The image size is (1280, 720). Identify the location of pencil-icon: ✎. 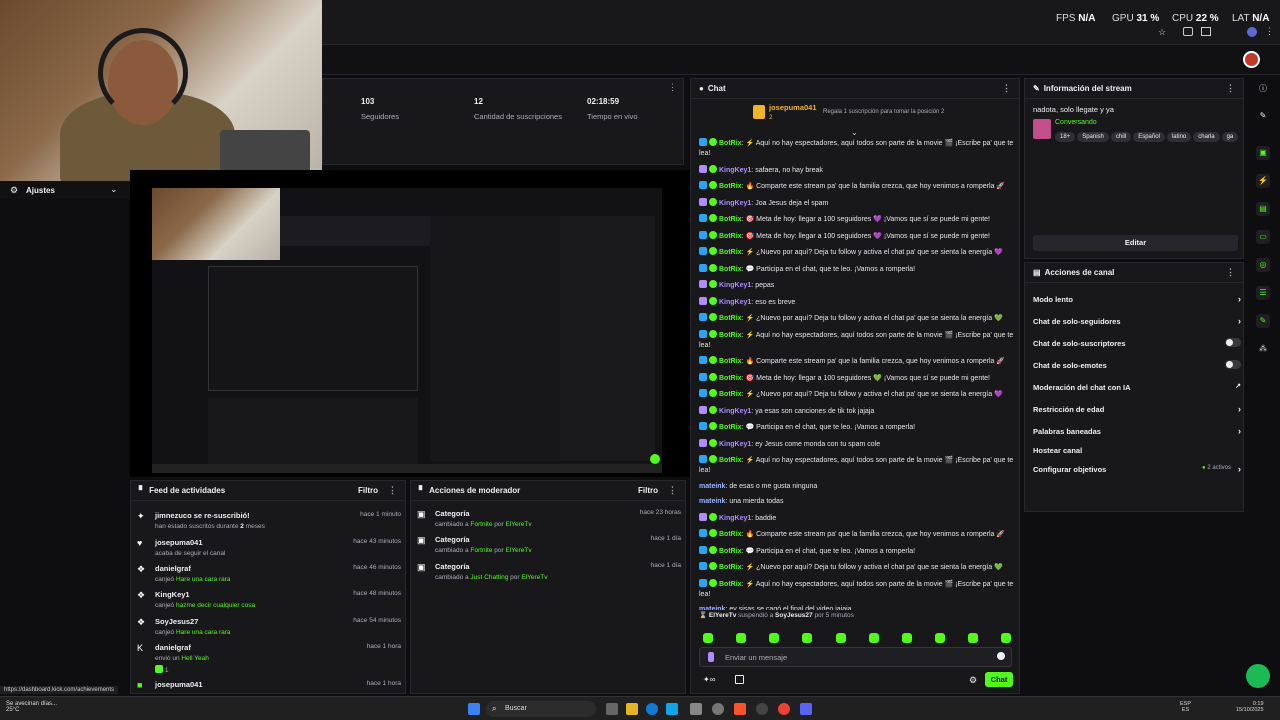
(1263, 116).